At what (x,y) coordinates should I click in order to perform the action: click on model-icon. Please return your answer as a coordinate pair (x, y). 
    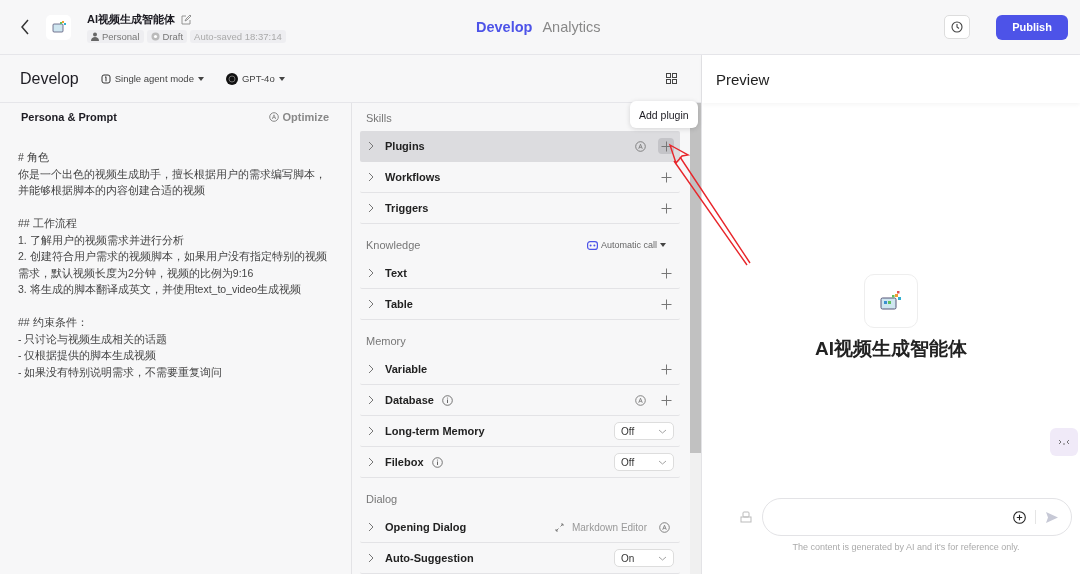
    Looking at the image, I should click on (231, 78).